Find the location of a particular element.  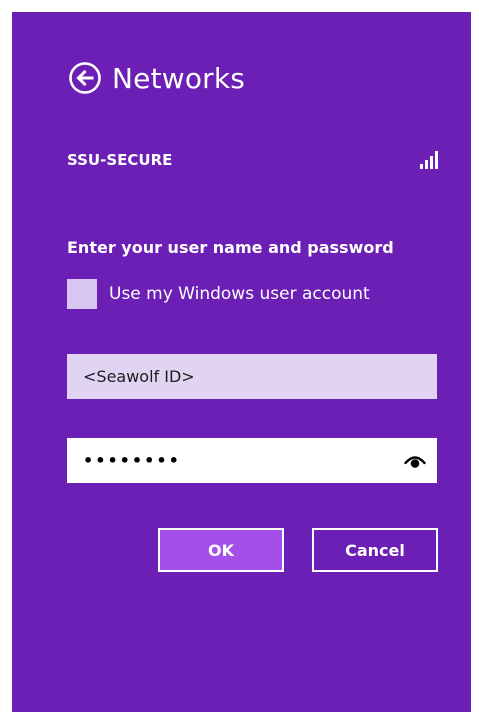

eye-icon is located at coordinates (415, 461).